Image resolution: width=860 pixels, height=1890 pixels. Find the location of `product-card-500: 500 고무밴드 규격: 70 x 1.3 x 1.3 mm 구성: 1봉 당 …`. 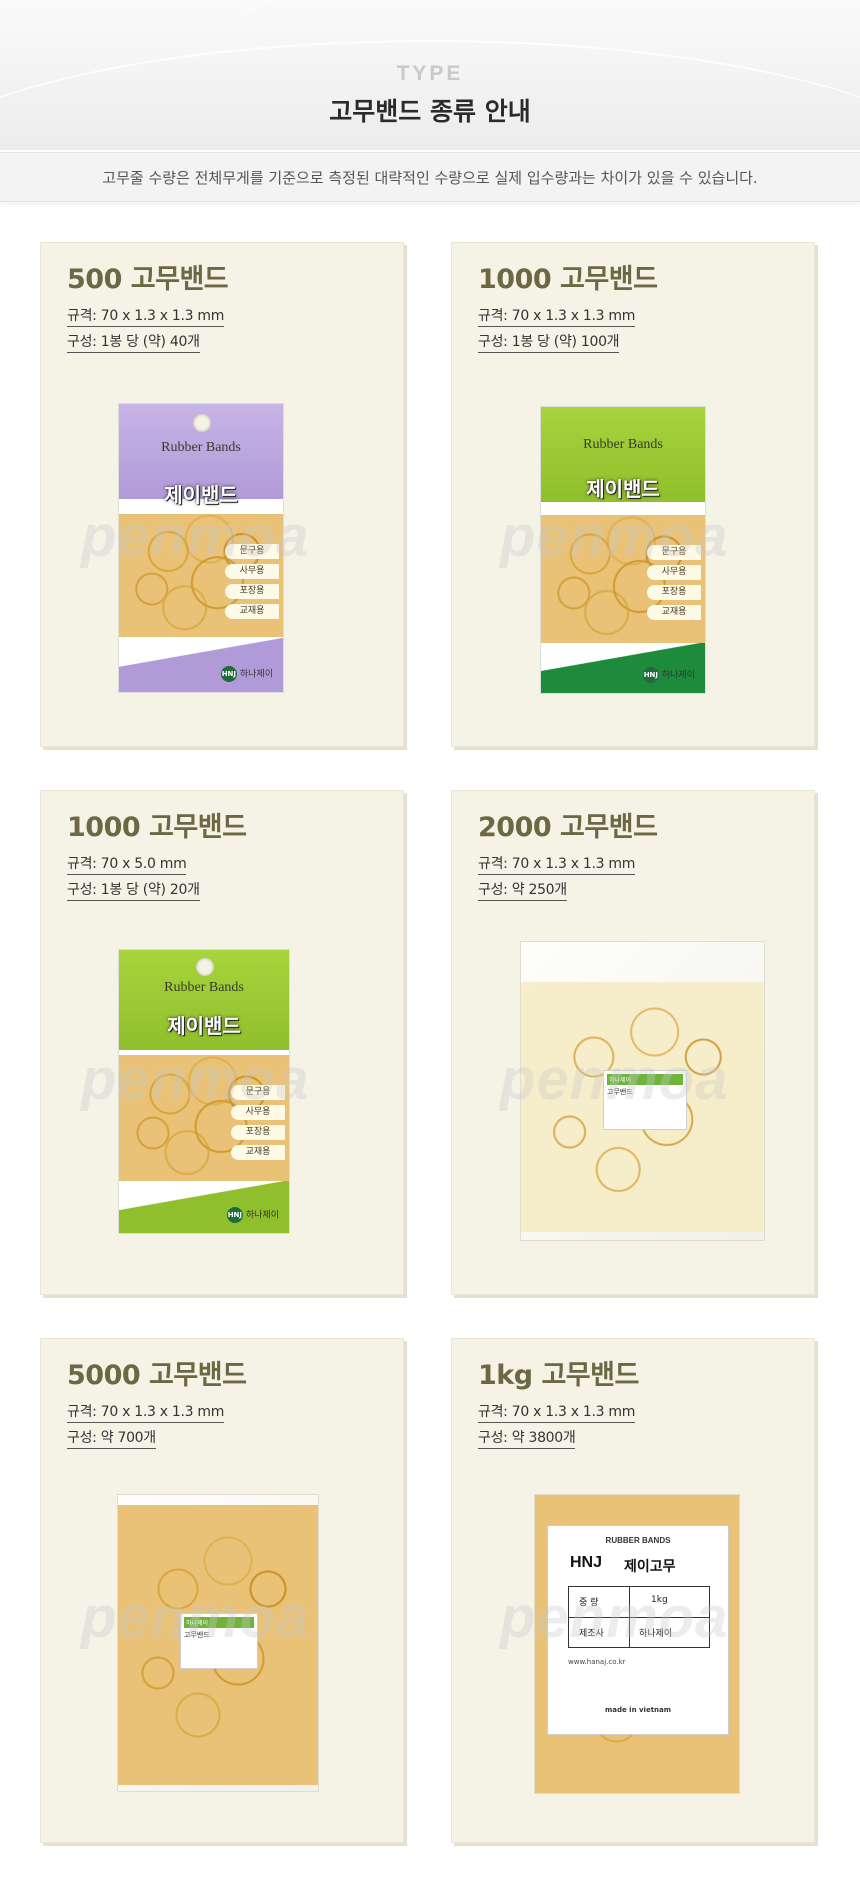

product-card-500: 500 고무밴드 규격: 70 x 1.3 x 1.3 mm 구성: 1봉 당 … is located at coordinates (222, 494).